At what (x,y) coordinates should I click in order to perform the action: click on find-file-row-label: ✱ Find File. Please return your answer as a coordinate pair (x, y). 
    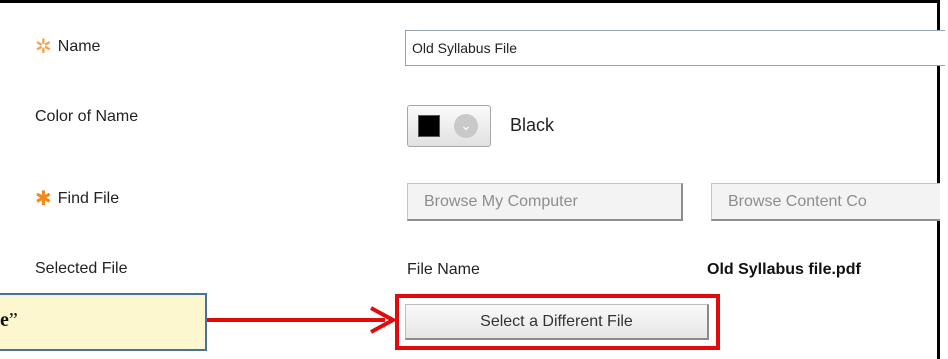
    Looking at the image, I should click on (77, 198).